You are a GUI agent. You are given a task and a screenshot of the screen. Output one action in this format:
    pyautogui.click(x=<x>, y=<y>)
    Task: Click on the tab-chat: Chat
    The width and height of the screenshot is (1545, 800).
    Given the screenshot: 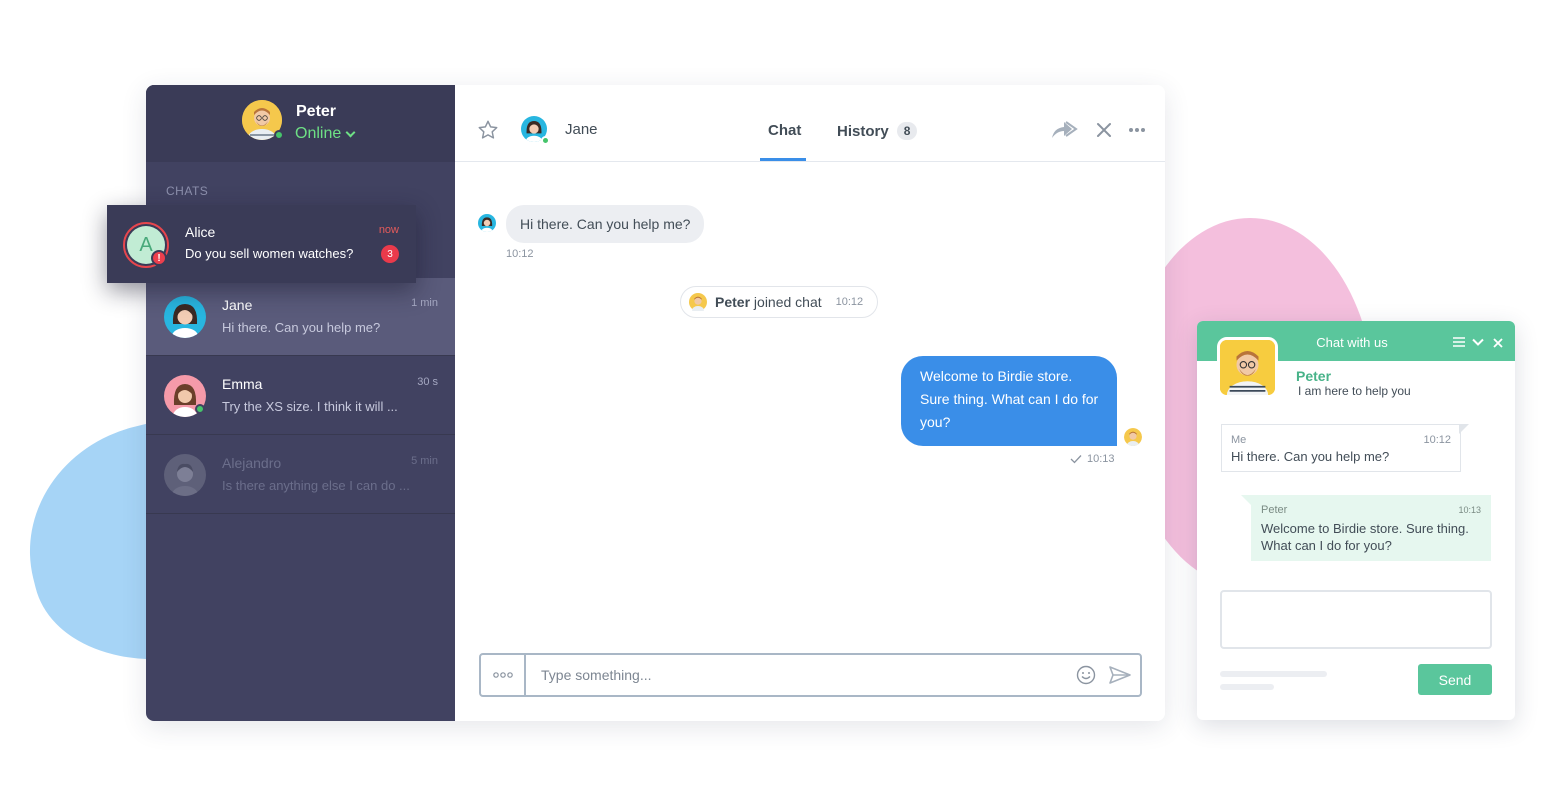 What is the action you would take?
    pyautogui.click(x=784, y=130)
    